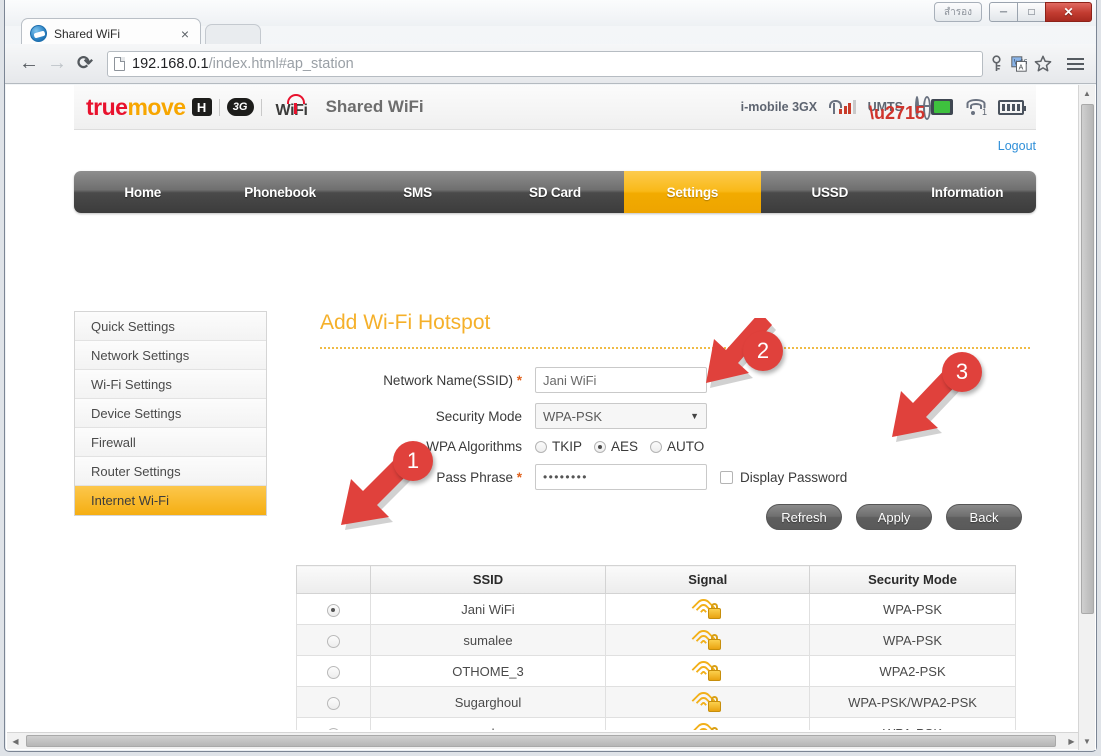 The image size is (1101, 756). Describe the element at coordinates (405, 322) in the screenshot. I see `panel-title: Add Wi-Fi Hotspot` at that location.